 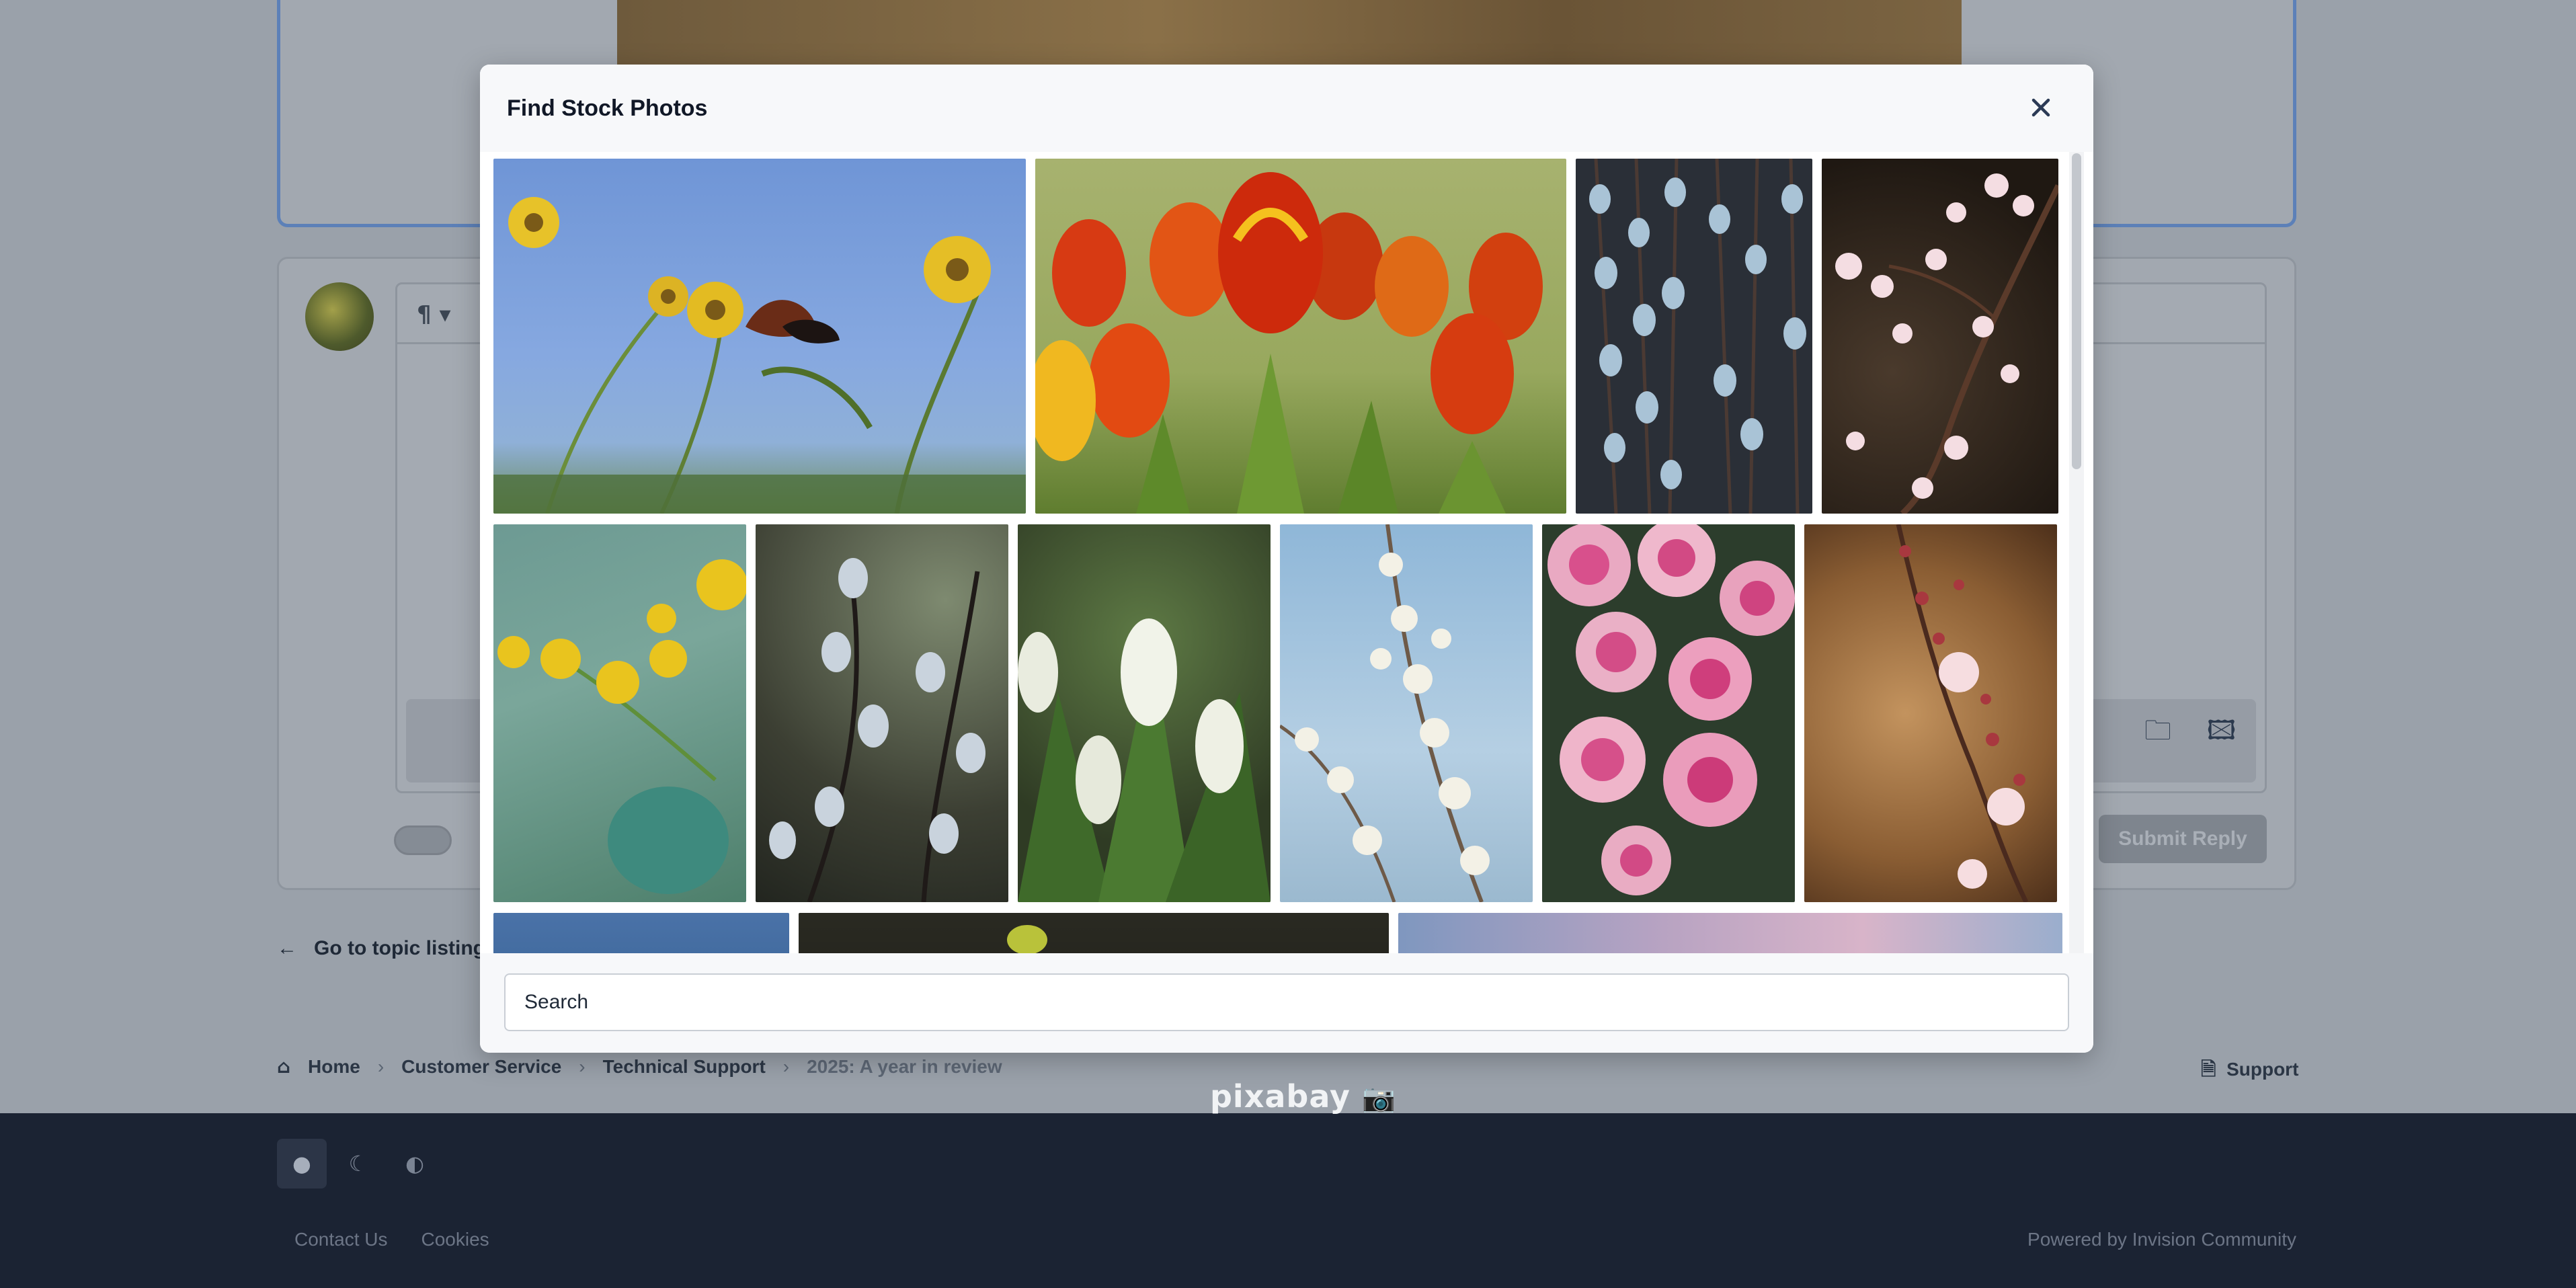 What do you see at coordinates (2076, 311) in the screenshot?
I see `scrollbar-thumb` at bounding box center [2076, 311].